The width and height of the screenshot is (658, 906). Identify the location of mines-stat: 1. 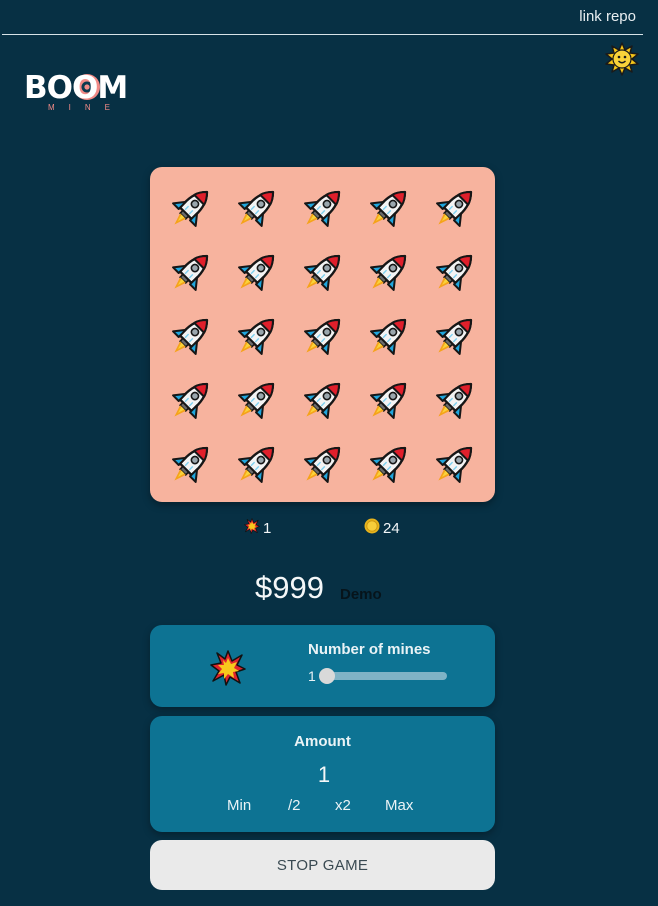
(257, 528).